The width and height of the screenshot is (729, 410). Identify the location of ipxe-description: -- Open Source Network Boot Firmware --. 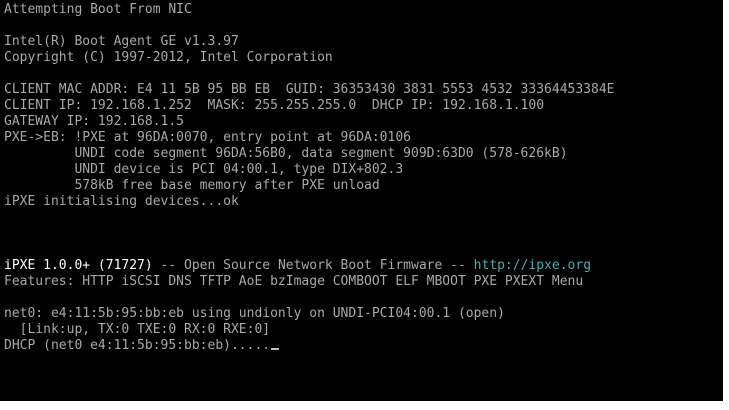
(313, 265).